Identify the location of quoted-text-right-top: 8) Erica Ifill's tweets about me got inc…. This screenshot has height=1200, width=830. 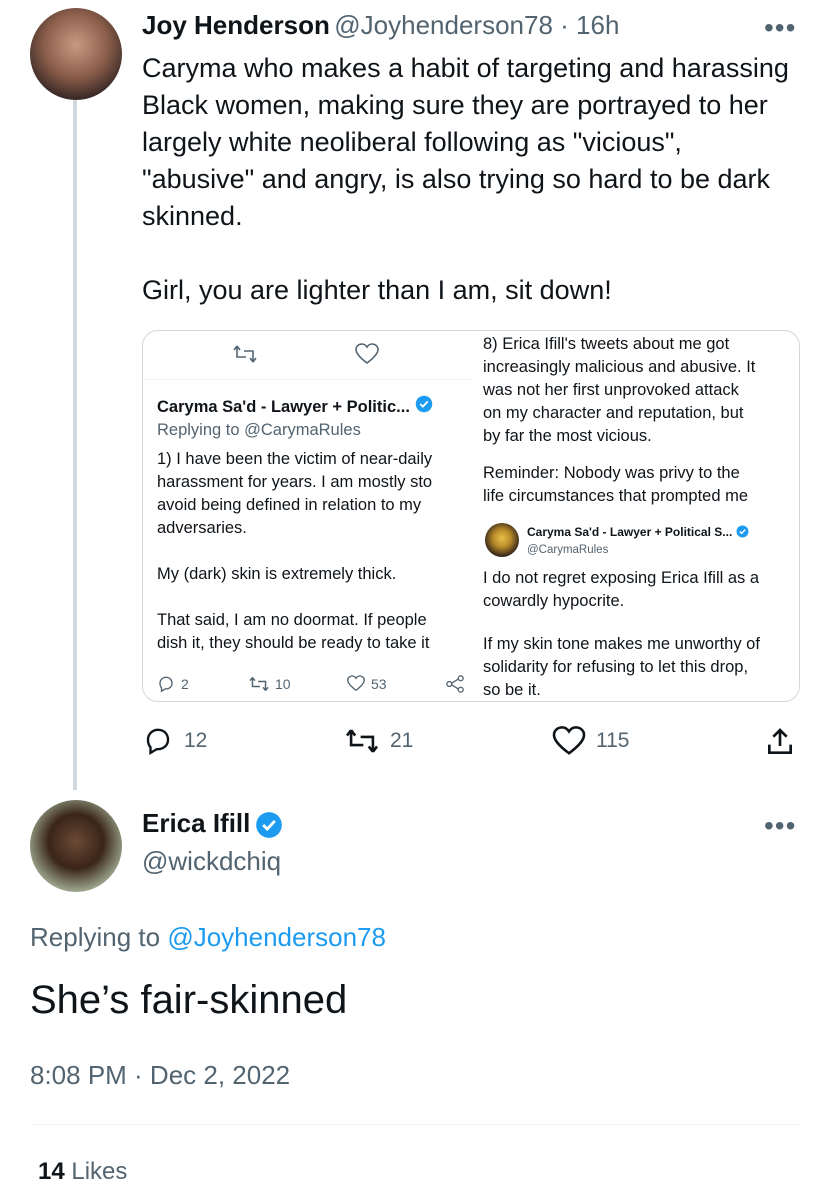
(619, 420).